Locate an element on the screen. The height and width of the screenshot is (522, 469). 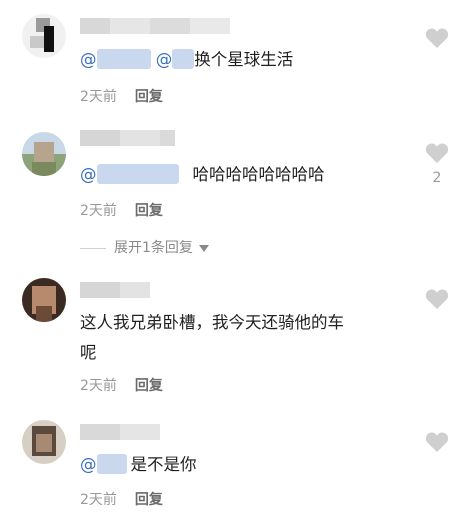
comment-text-line: 这人我兄弟卧槽，我今天还骑他的车 is located at coordinates (212, 322).